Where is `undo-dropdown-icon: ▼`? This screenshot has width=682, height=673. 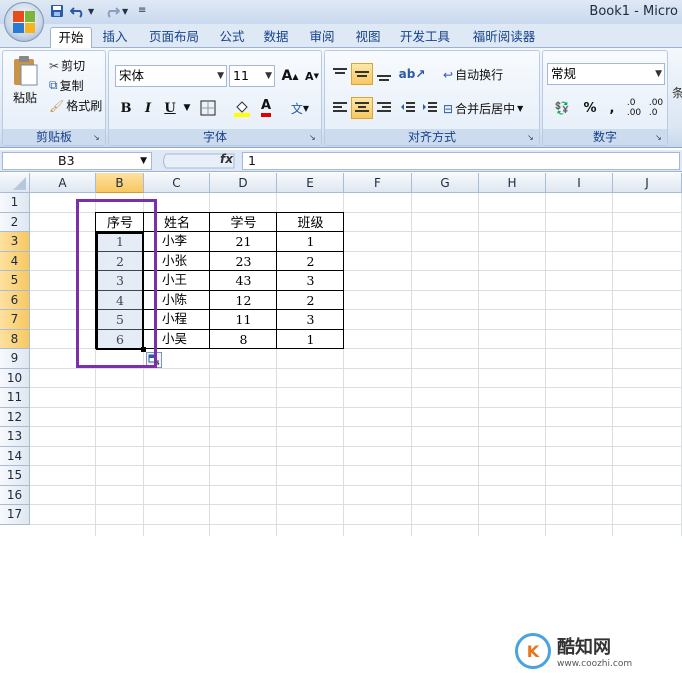
undo-dropdown-icon: ▼ is located at coordinates (91, 11).